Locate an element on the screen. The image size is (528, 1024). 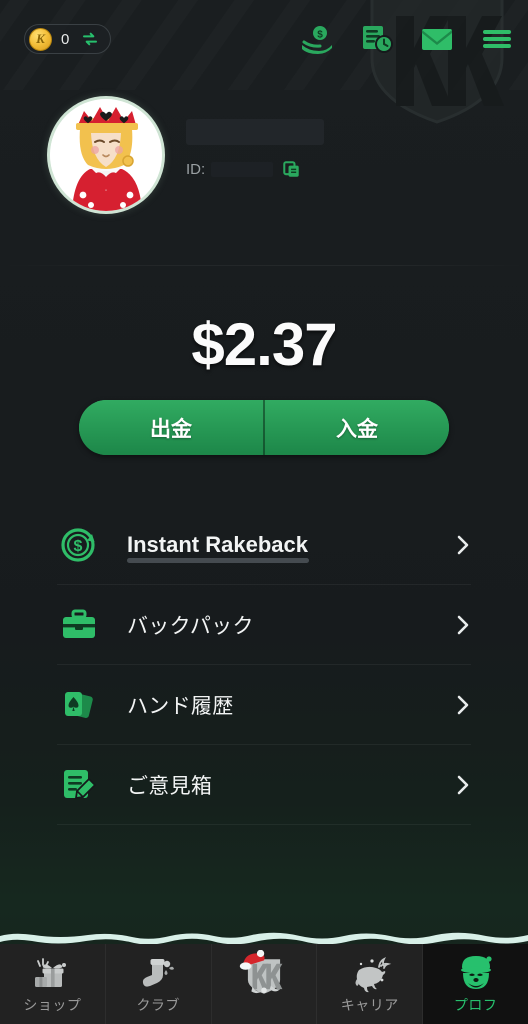
kk-logo-santa-icon is located at coordinates (261, 972).